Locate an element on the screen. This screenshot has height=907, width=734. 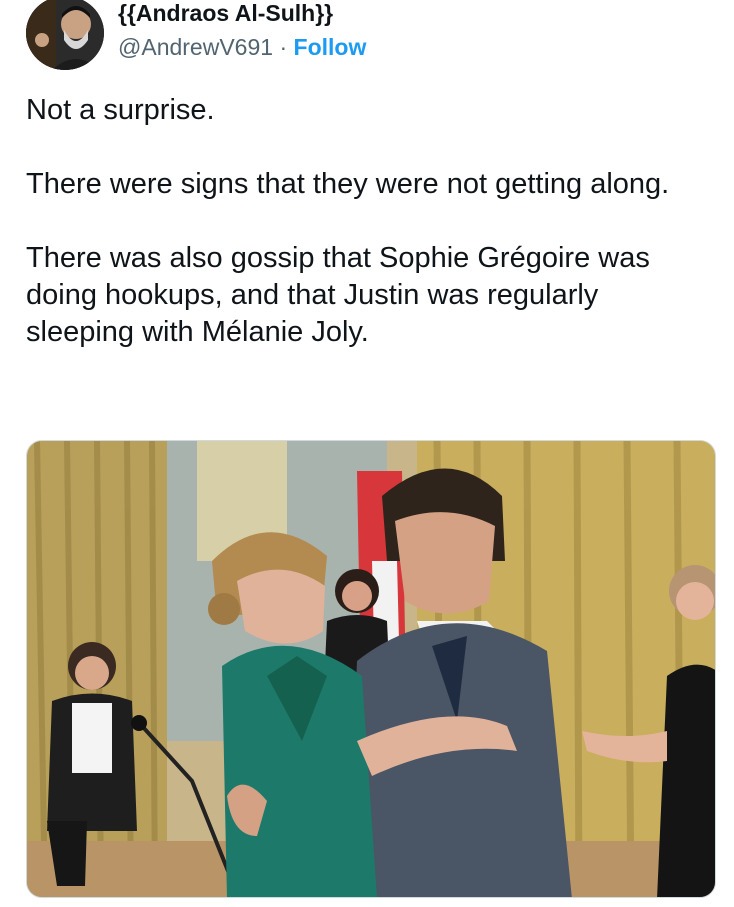
avatar-image is located at coordinates (65, 35).